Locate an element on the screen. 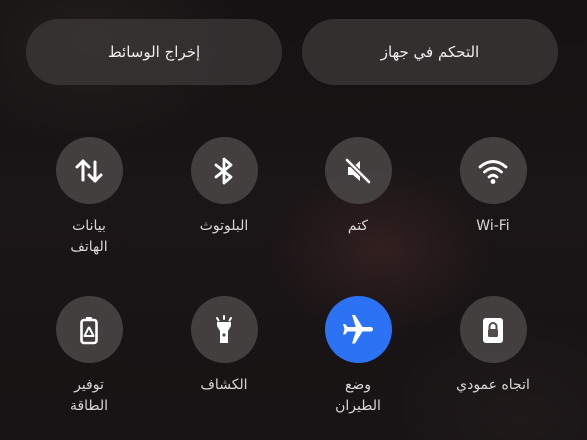 This screenshot has height=440, width=587. battery-saver-icon is located at coordinates (89, 330).